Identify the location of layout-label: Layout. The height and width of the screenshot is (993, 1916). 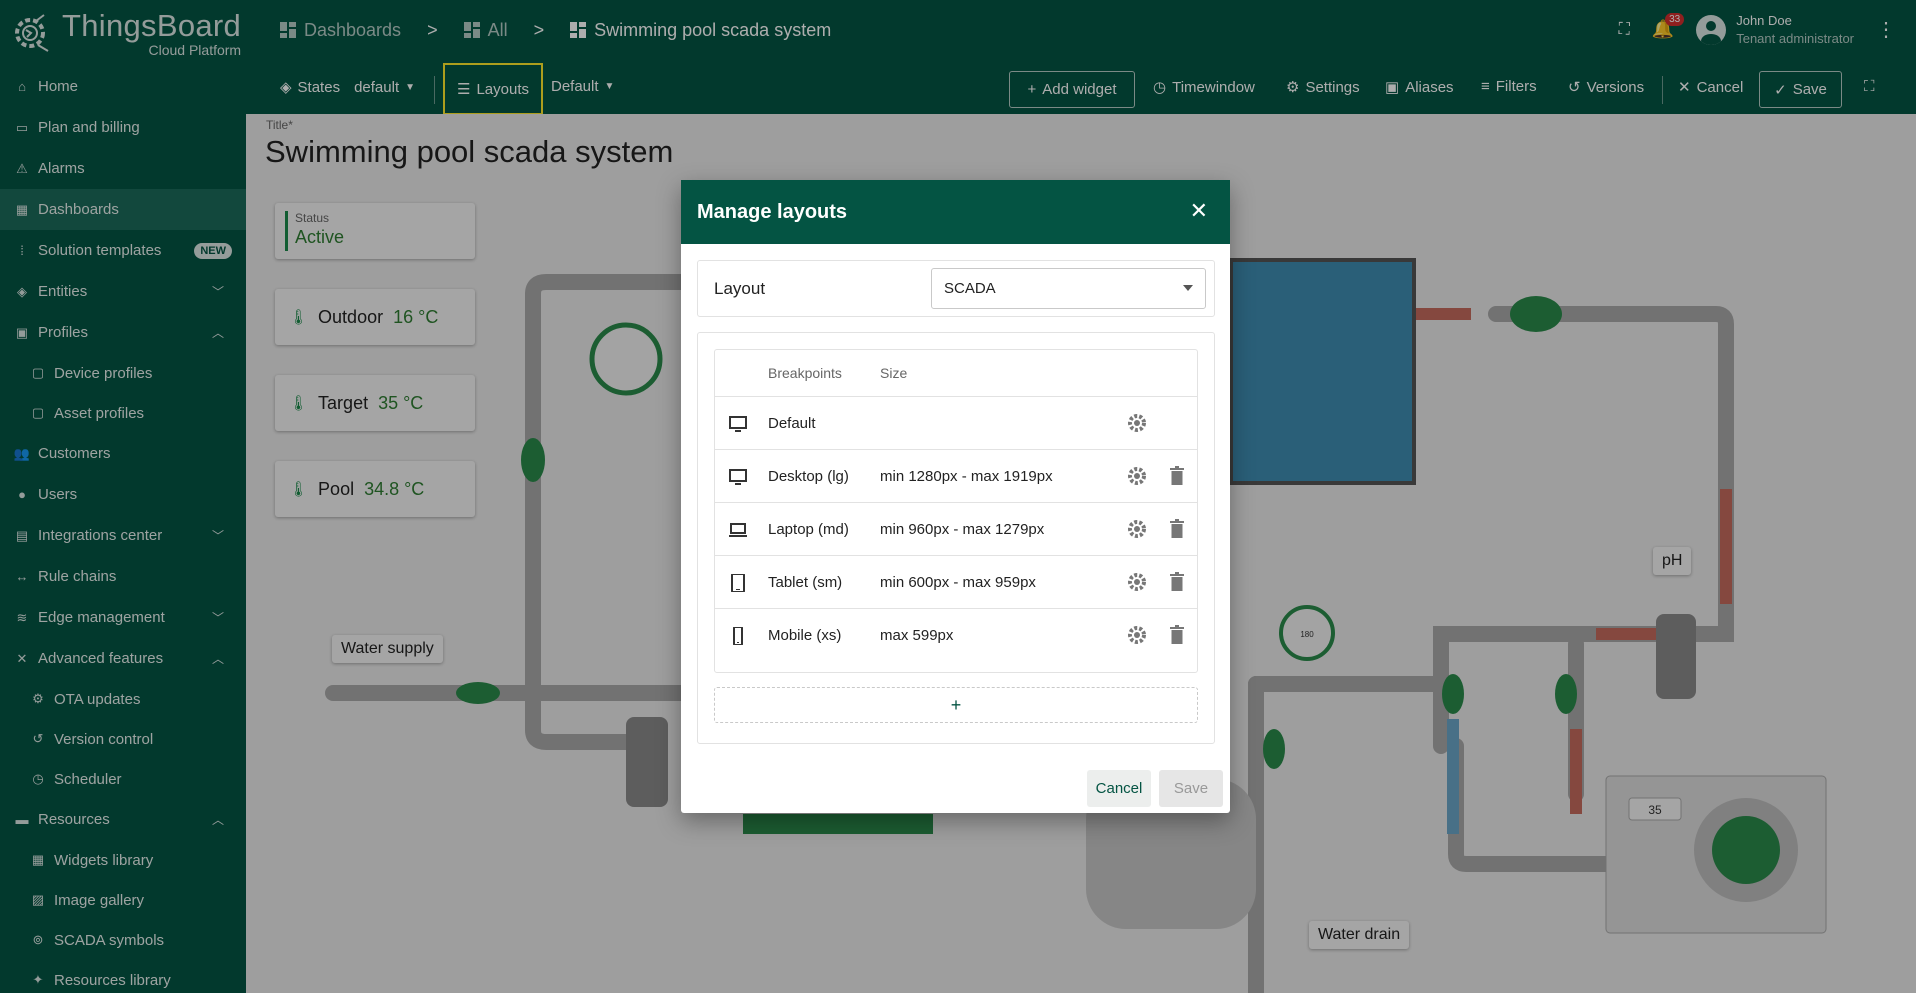
(740, 288).